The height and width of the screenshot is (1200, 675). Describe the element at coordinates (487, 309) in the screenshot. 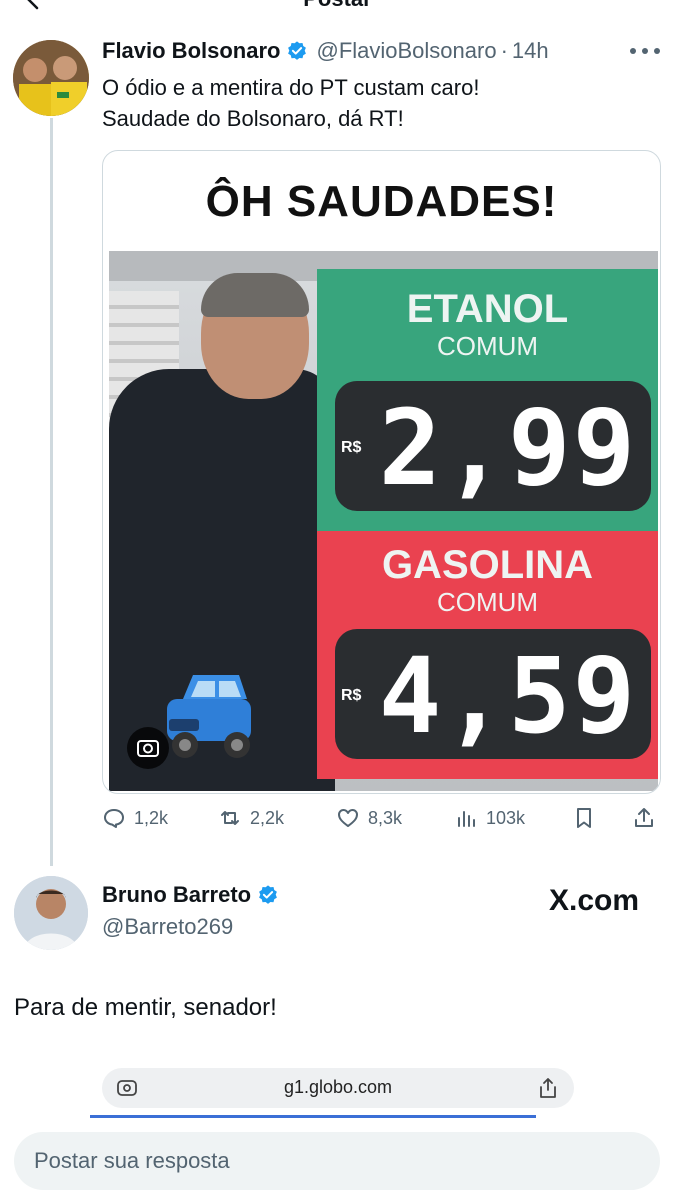

I see `fuel-name: ETANOL` at that location.